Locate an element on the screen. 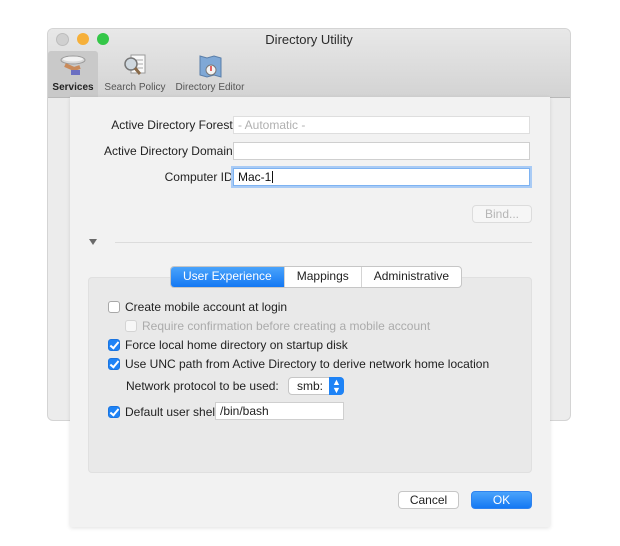 The height and width of the screenshot is (546, 620). default-shell-field: /bin/bash is located at coordinates (279, 411).